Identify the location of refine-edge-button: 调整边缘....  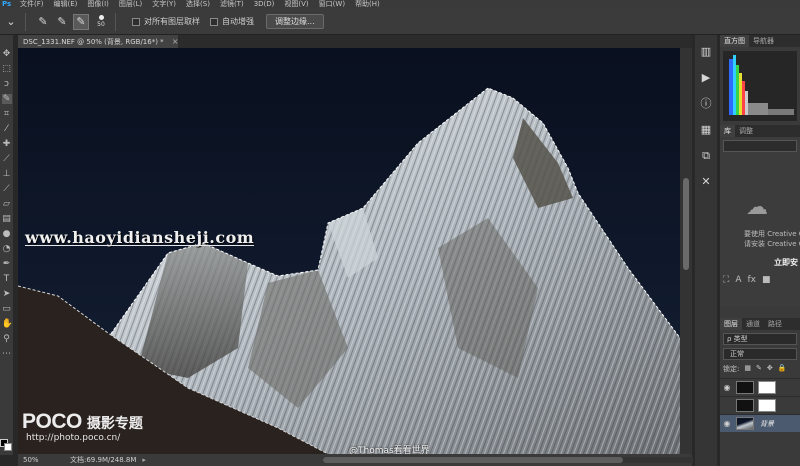
(295, 21).